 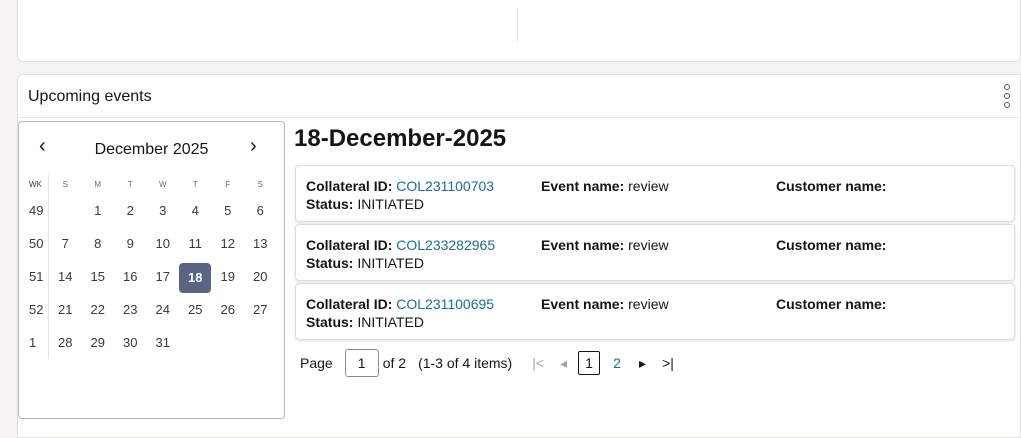 I want to click on calendar-week-row: 52 21 22 23 24 25 26 27, so click(x=151, y=309).